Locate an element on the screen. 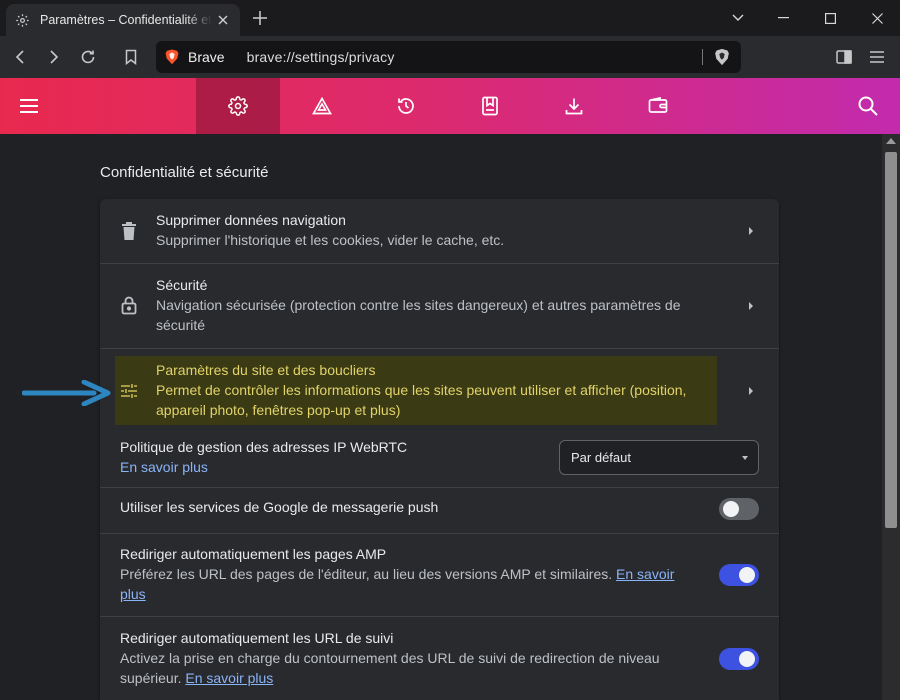  brave-shield-icon is located at coordinates (722, 57).